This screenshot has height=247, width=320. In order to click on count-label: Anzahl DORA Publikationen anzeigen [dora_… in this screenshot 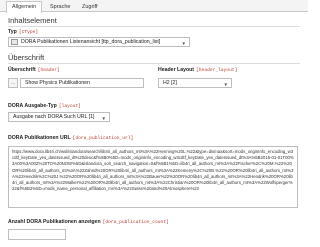, I will do `click(88, 222)`.